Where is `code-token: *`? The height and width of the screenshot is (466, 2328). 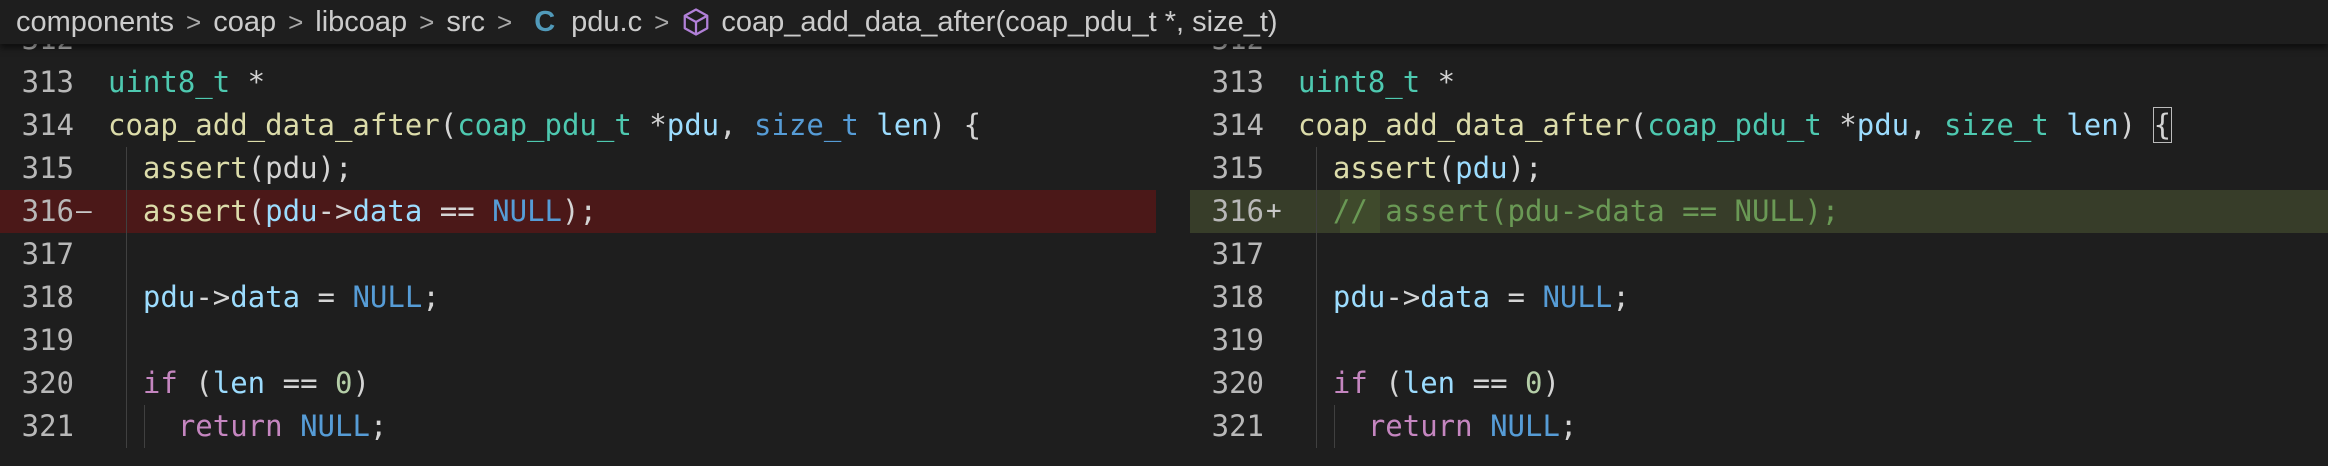
code-token: * is located at coordinates (1438, 82).